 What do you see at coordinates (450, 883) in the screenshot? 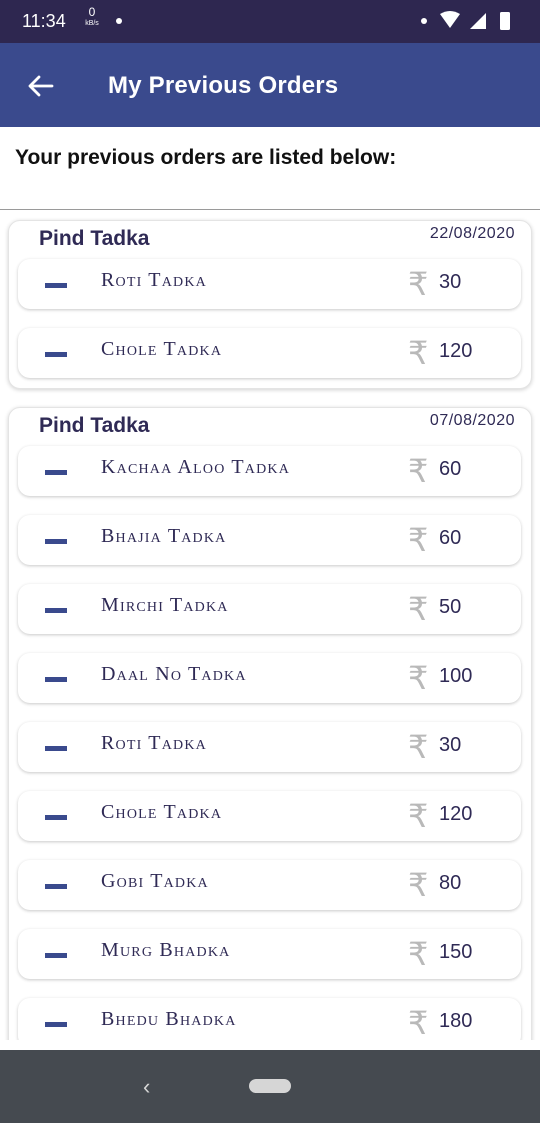
I see `item-price: 80` at bounding box center [450, 883].